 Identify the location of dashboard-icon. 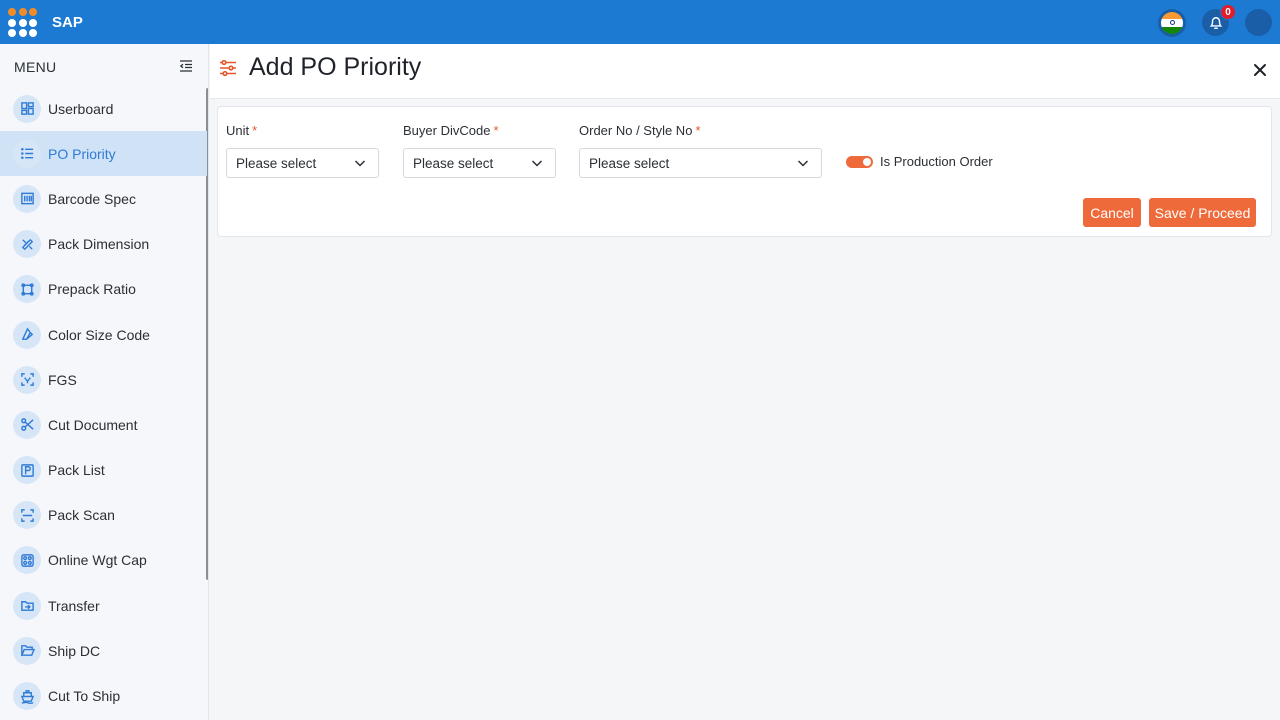
(27, 108).